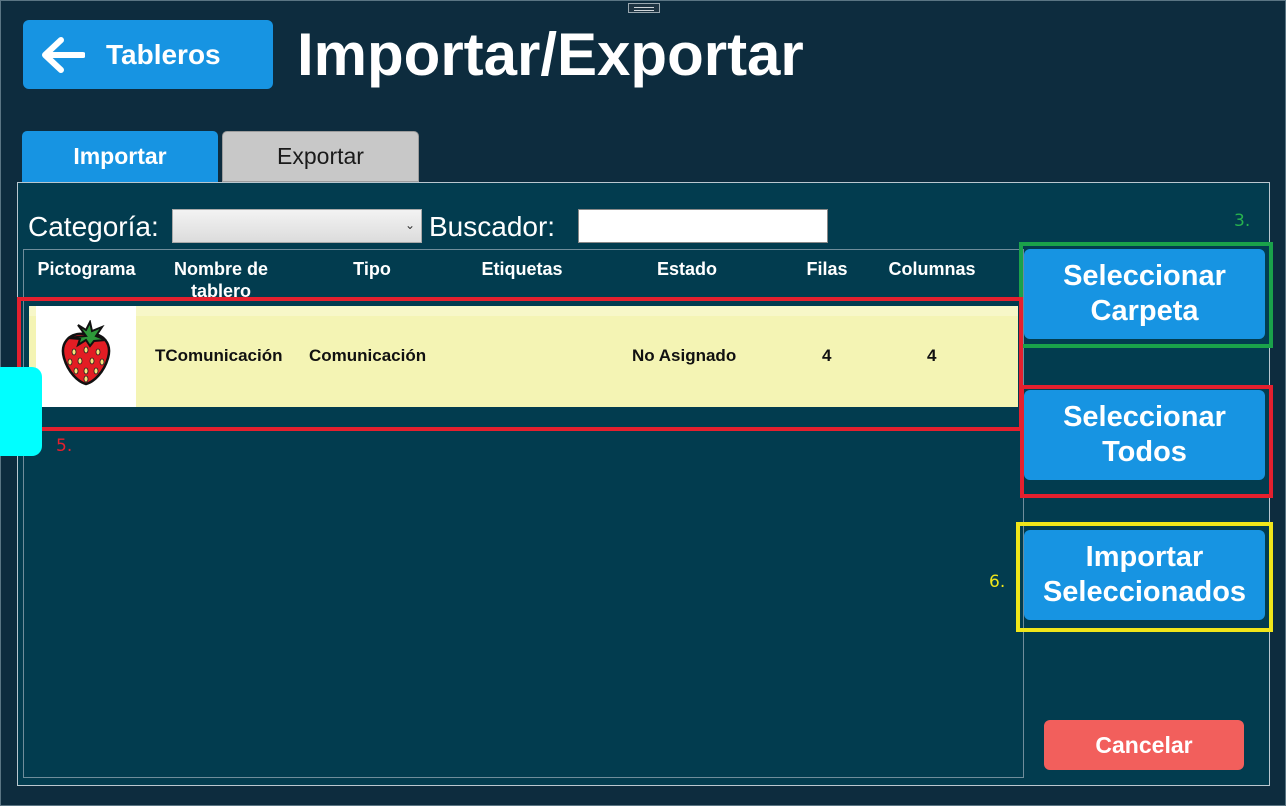 The height and width of the screenshot is (806, 1286). I want to click on column-header-estado: Estado, so click(686, 269).